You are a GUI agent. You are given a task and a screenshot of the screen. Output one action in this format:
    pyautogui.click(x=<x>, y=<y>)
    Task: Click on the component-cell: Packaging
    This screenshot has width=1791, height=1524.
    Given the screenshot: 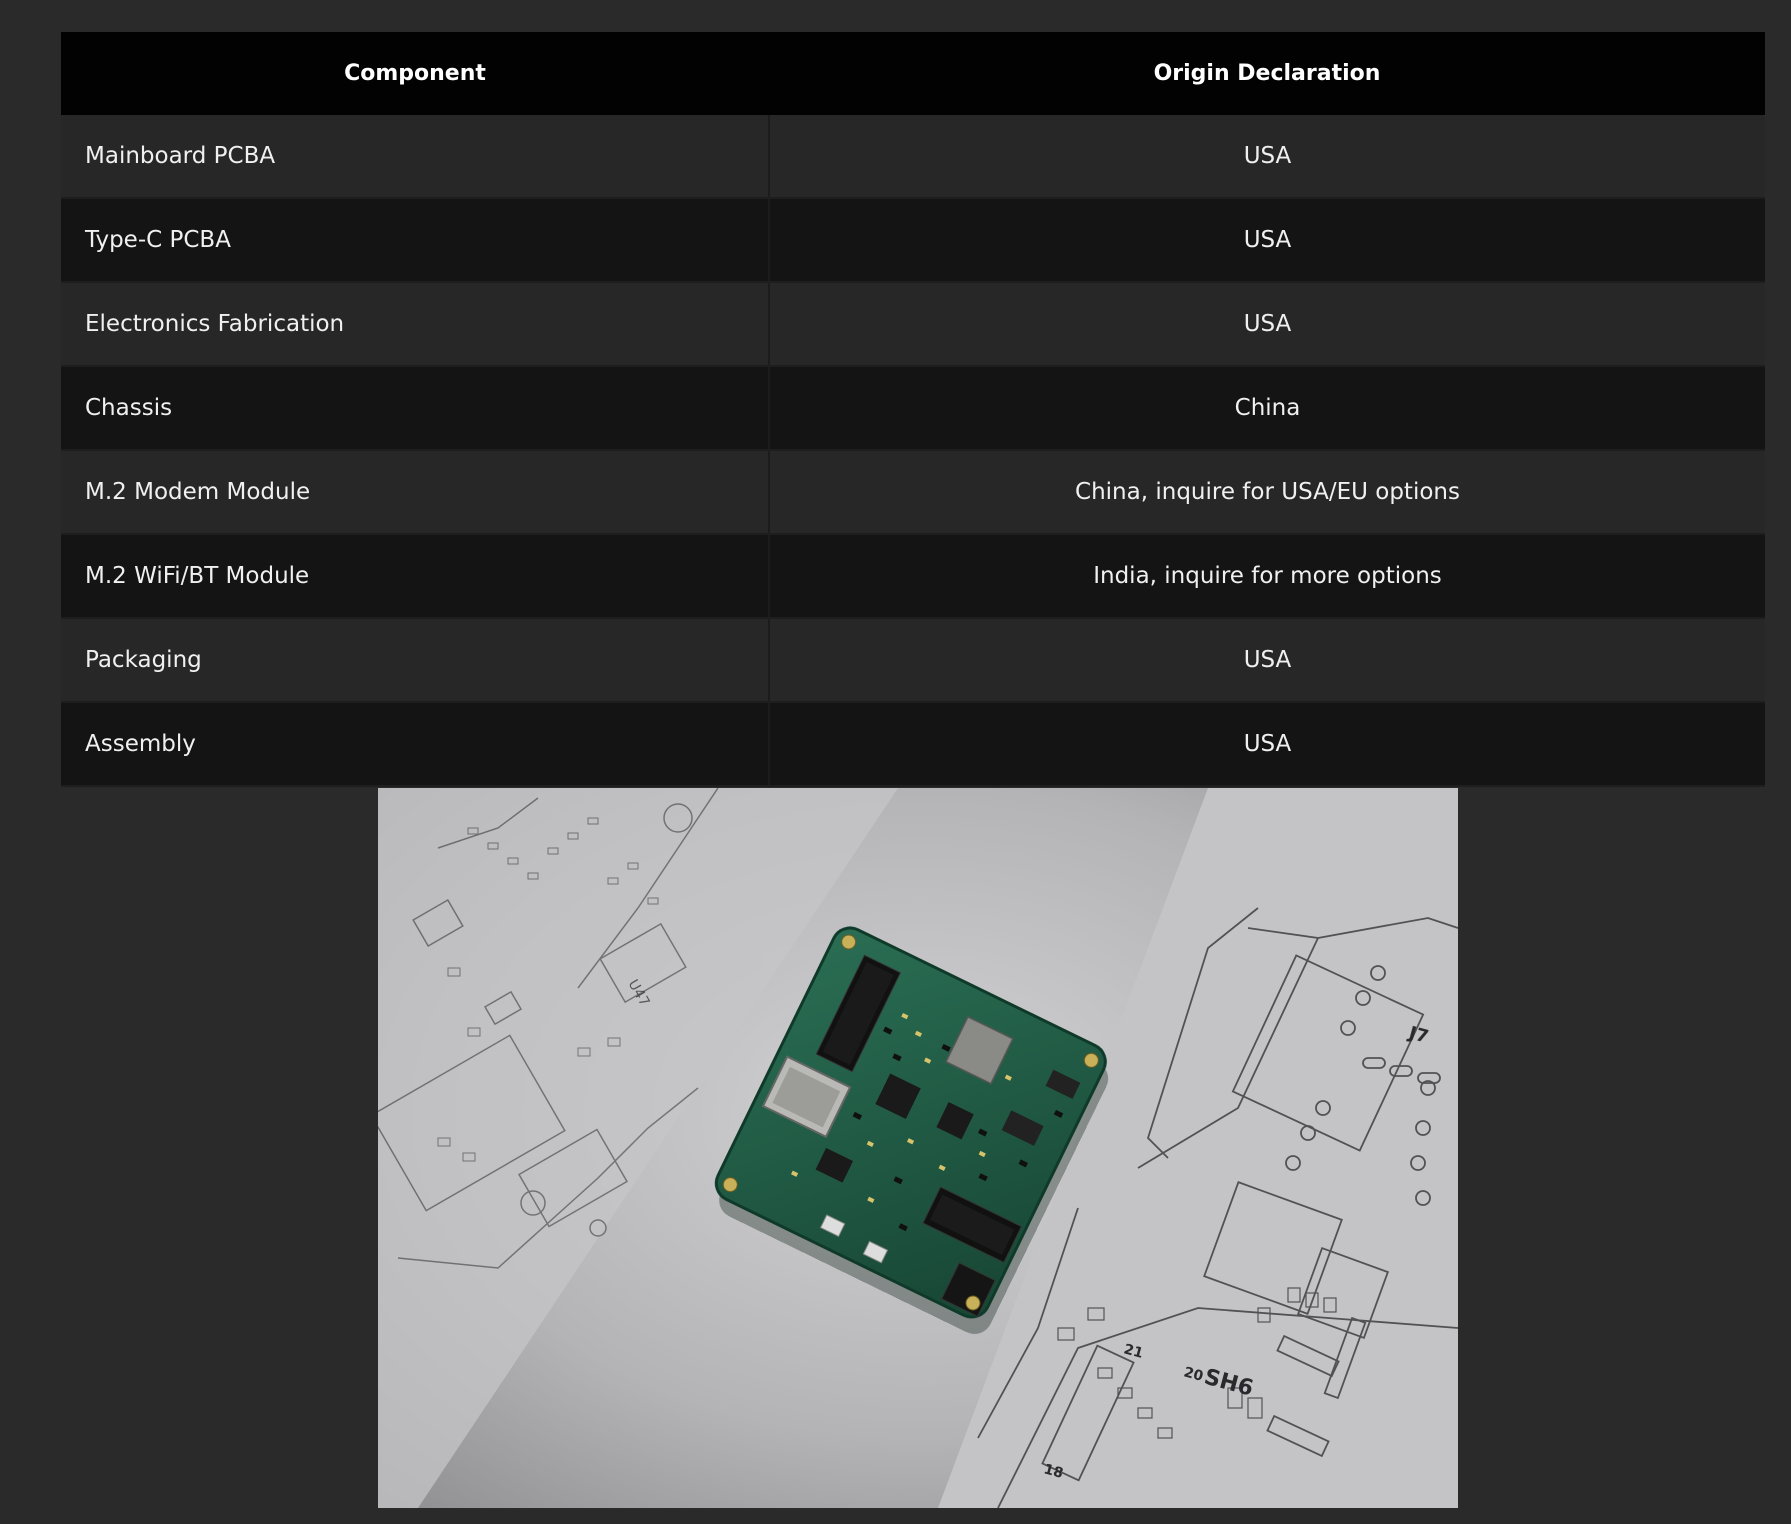 What is the action you would take?
    pyautogui.click(x=415, y=660)
    